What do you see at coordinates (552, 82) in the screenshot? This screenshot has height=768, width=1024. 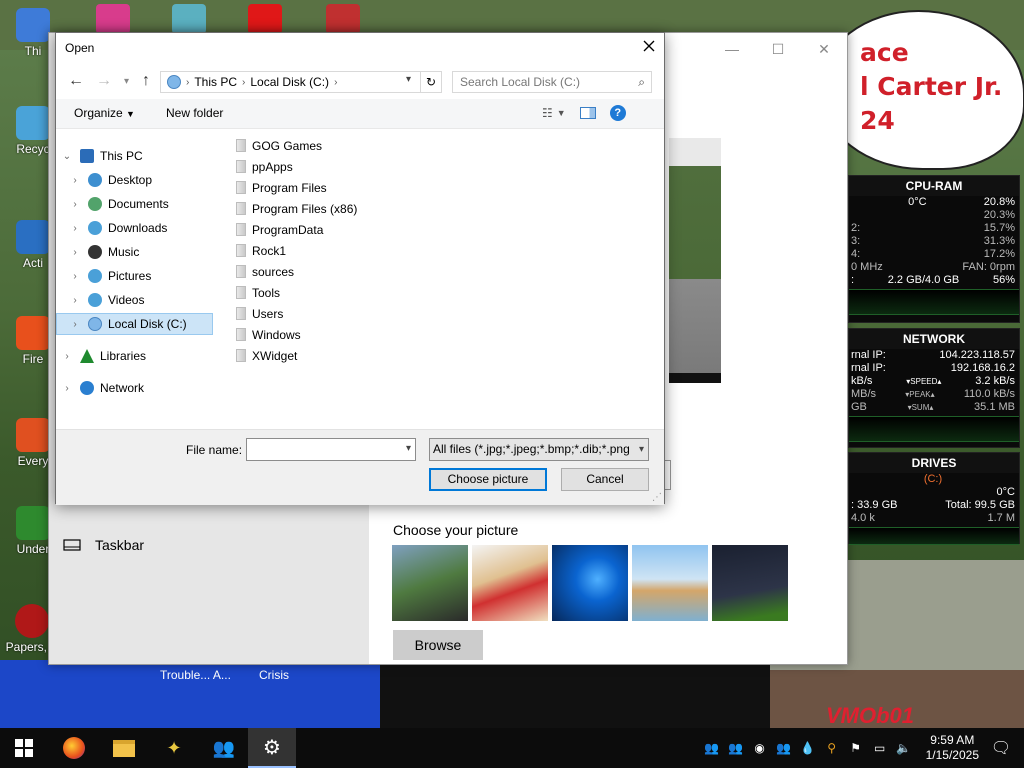 I see `search-input: Search Local Disk (C:) ⌕` at bounding box center [552, 82].